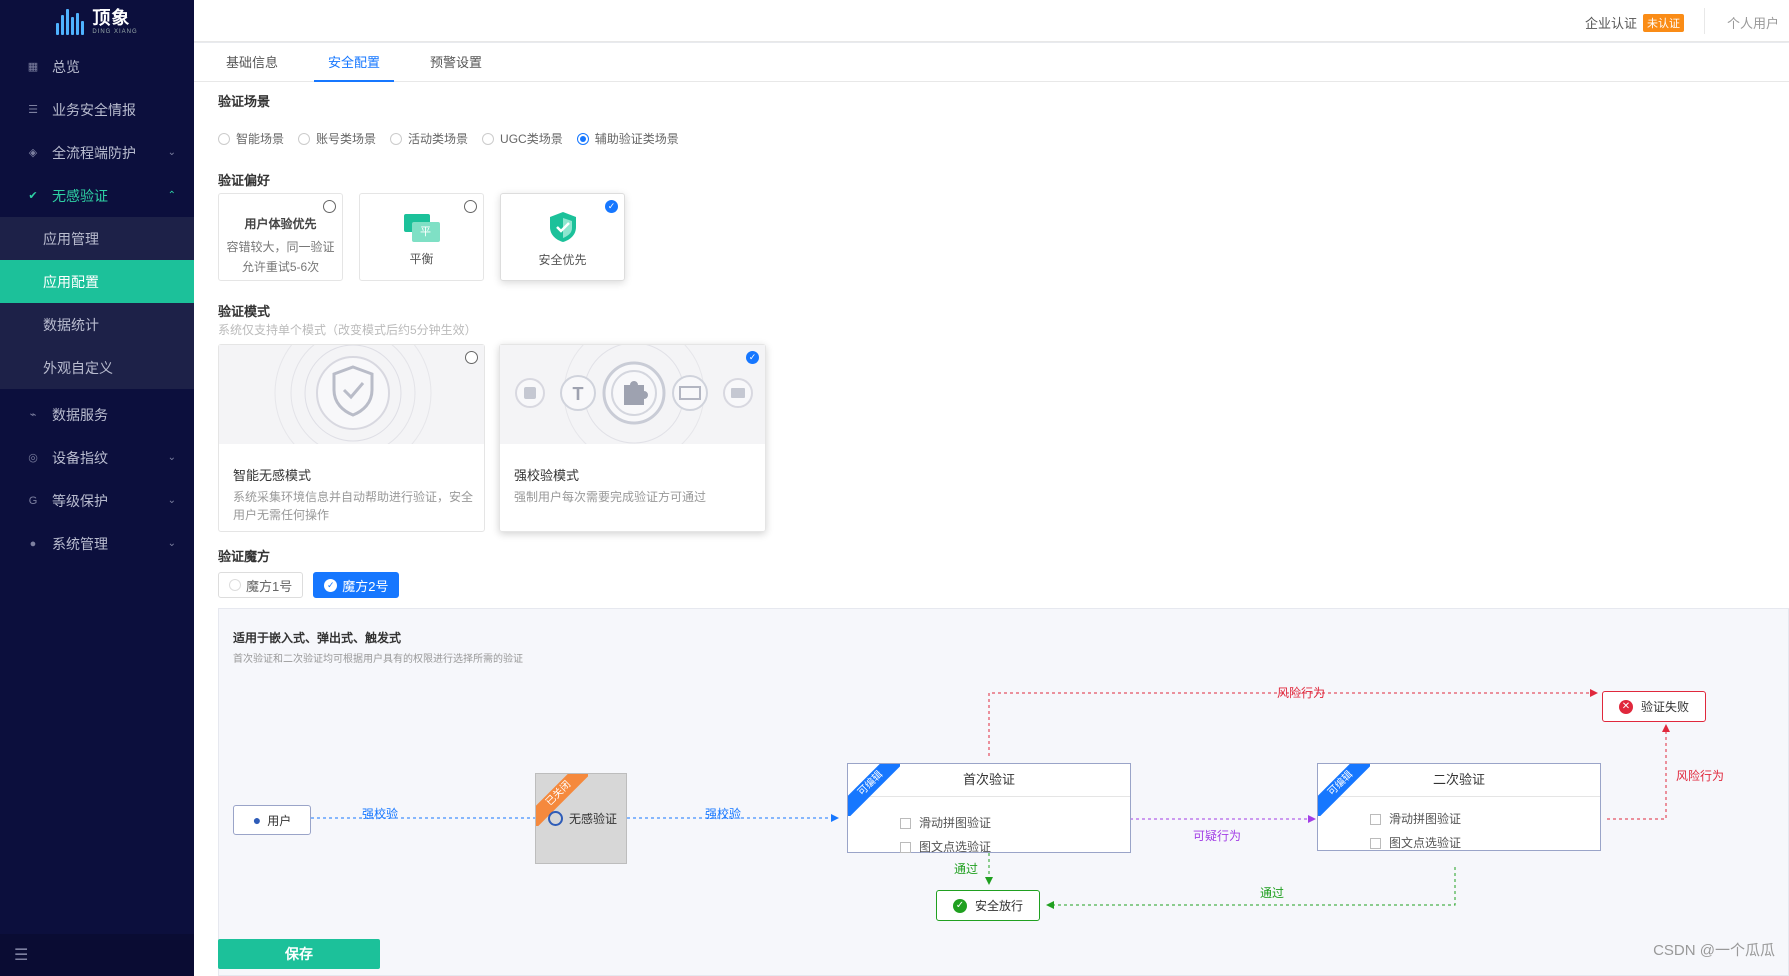 Image resolution: width=1789 pixels, height=976 pixels. I want to click on g-icon: G, so click(33, 500).